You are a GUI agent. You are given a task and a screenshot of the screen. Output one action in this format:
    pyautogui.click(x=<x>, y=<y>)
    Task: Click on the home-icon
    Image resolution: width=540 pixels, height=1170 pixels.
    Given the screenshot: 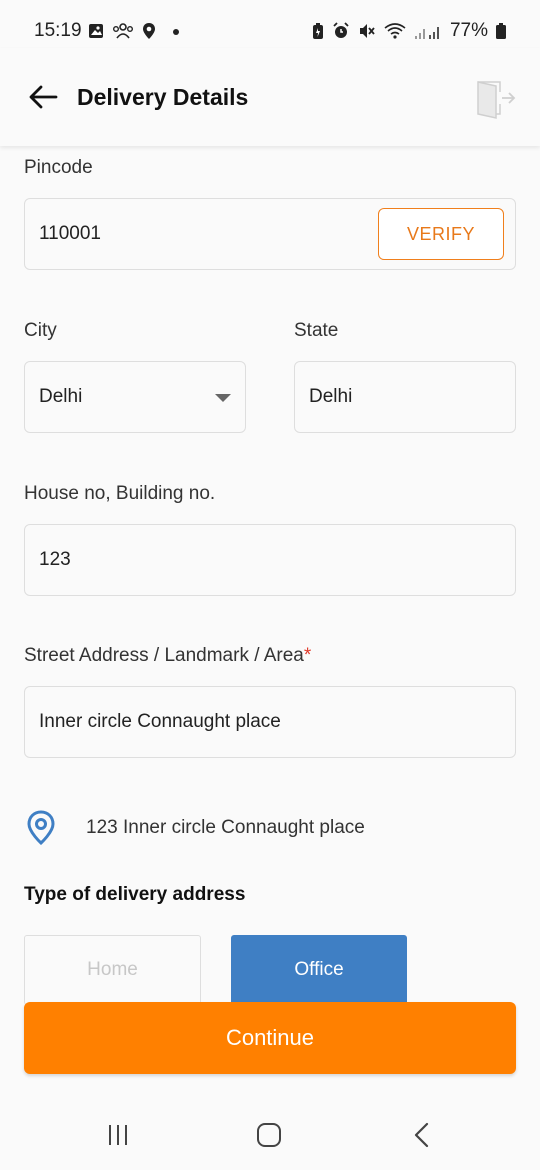 What is the action you would take?
    pyautogui.click(x=269, y=1135)
    